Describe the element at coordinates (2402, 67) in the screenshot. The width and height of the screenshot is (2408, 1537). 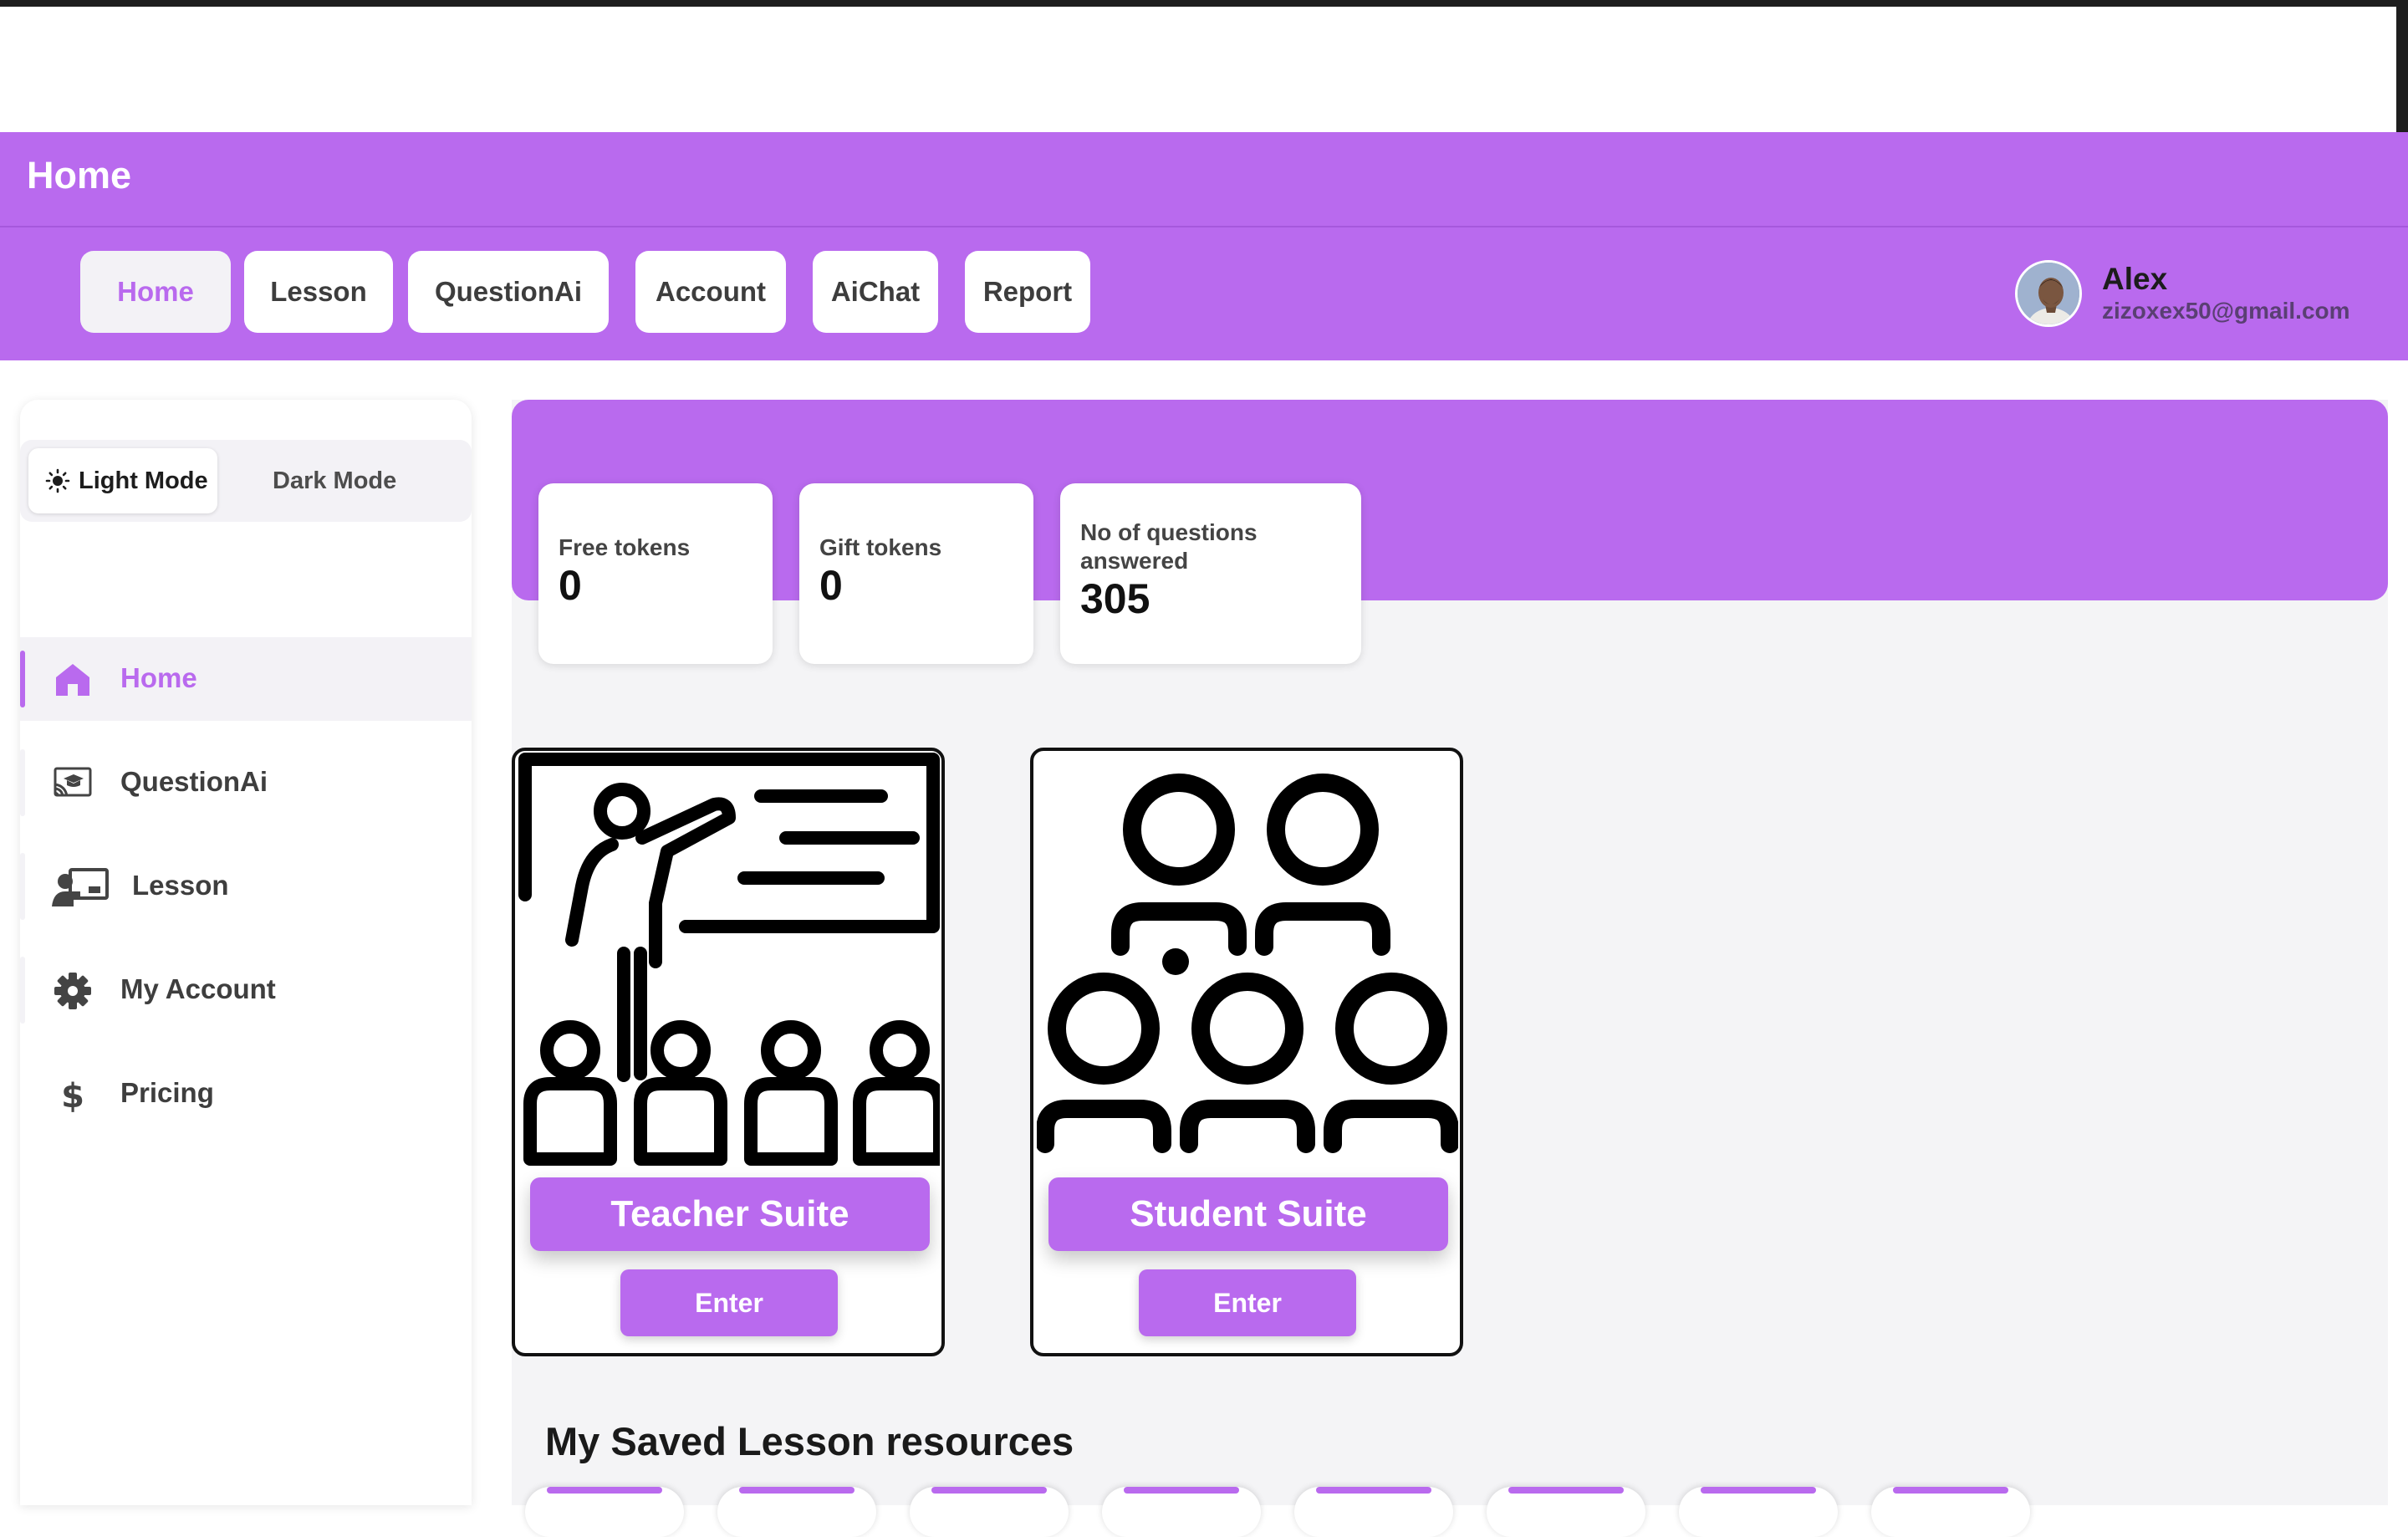
I see `window-right-border` at that location.